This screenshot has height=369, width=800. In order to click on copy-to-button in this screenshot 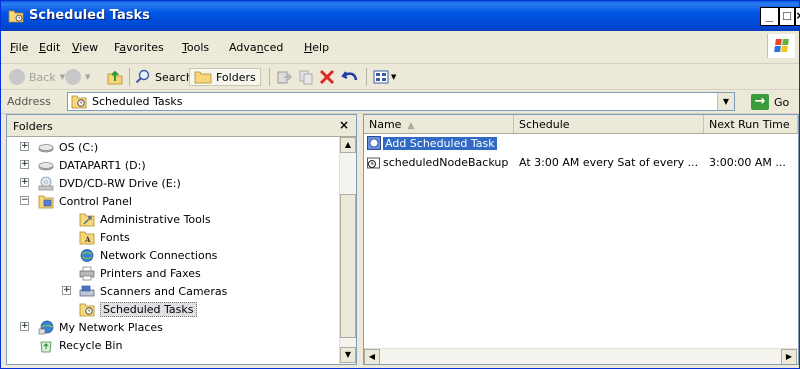, I will do `click(306, 77)`.